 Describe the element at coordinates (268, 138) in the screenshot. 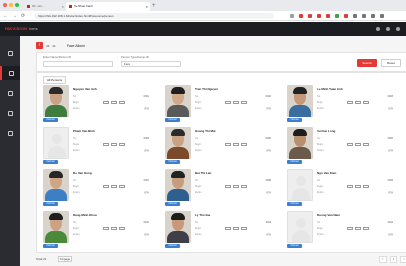

I see `info-value: 0005` at that location.